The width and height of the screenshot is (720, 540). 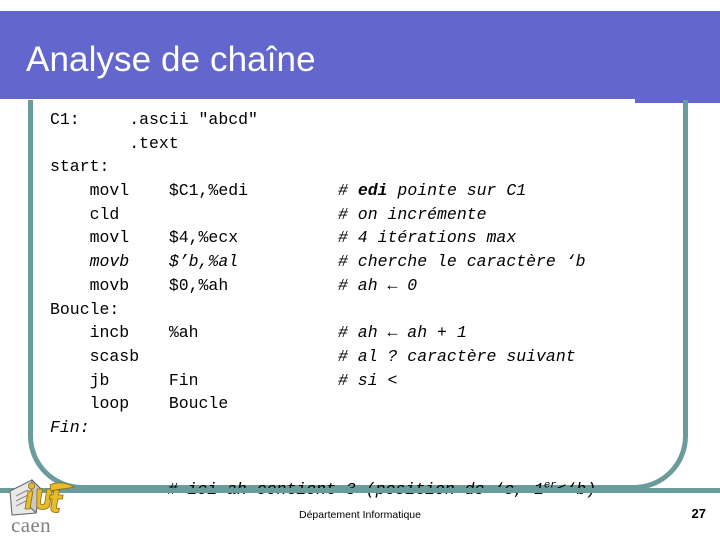 What do you see at coordinates (149, 191) in the screenshot?
I see `code-line-instruction: movl $C1,%edi` at bounding box center [149, 191].